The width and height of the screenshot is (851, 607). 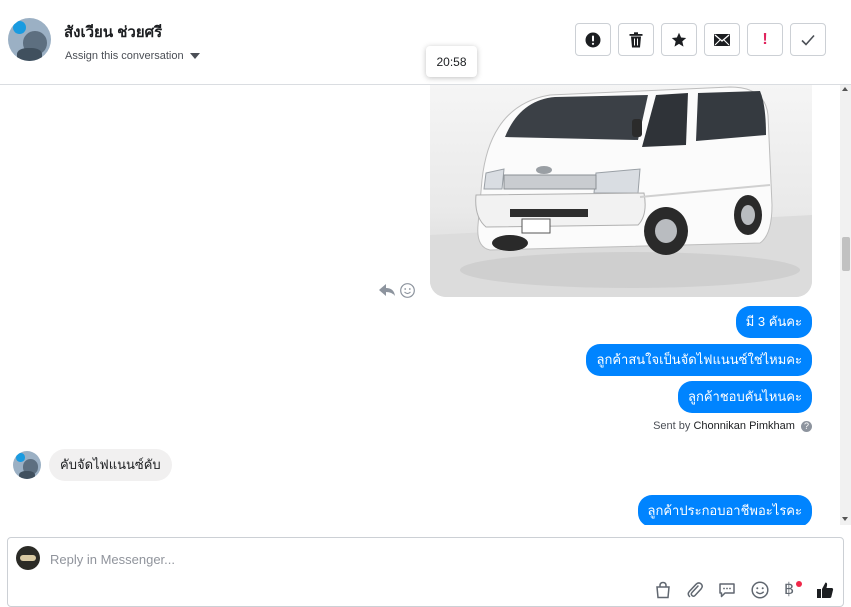 I want to click on assign-conversation-dropdown: Assign this conversation, so click(x=132, y=56).